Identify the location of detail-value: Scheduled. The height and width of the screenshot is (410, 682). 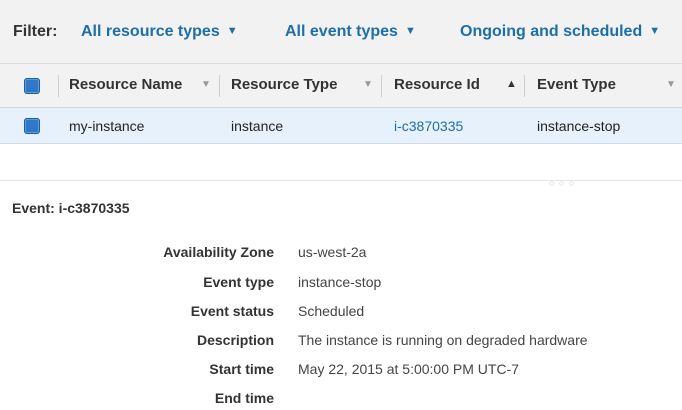
(331, 311).